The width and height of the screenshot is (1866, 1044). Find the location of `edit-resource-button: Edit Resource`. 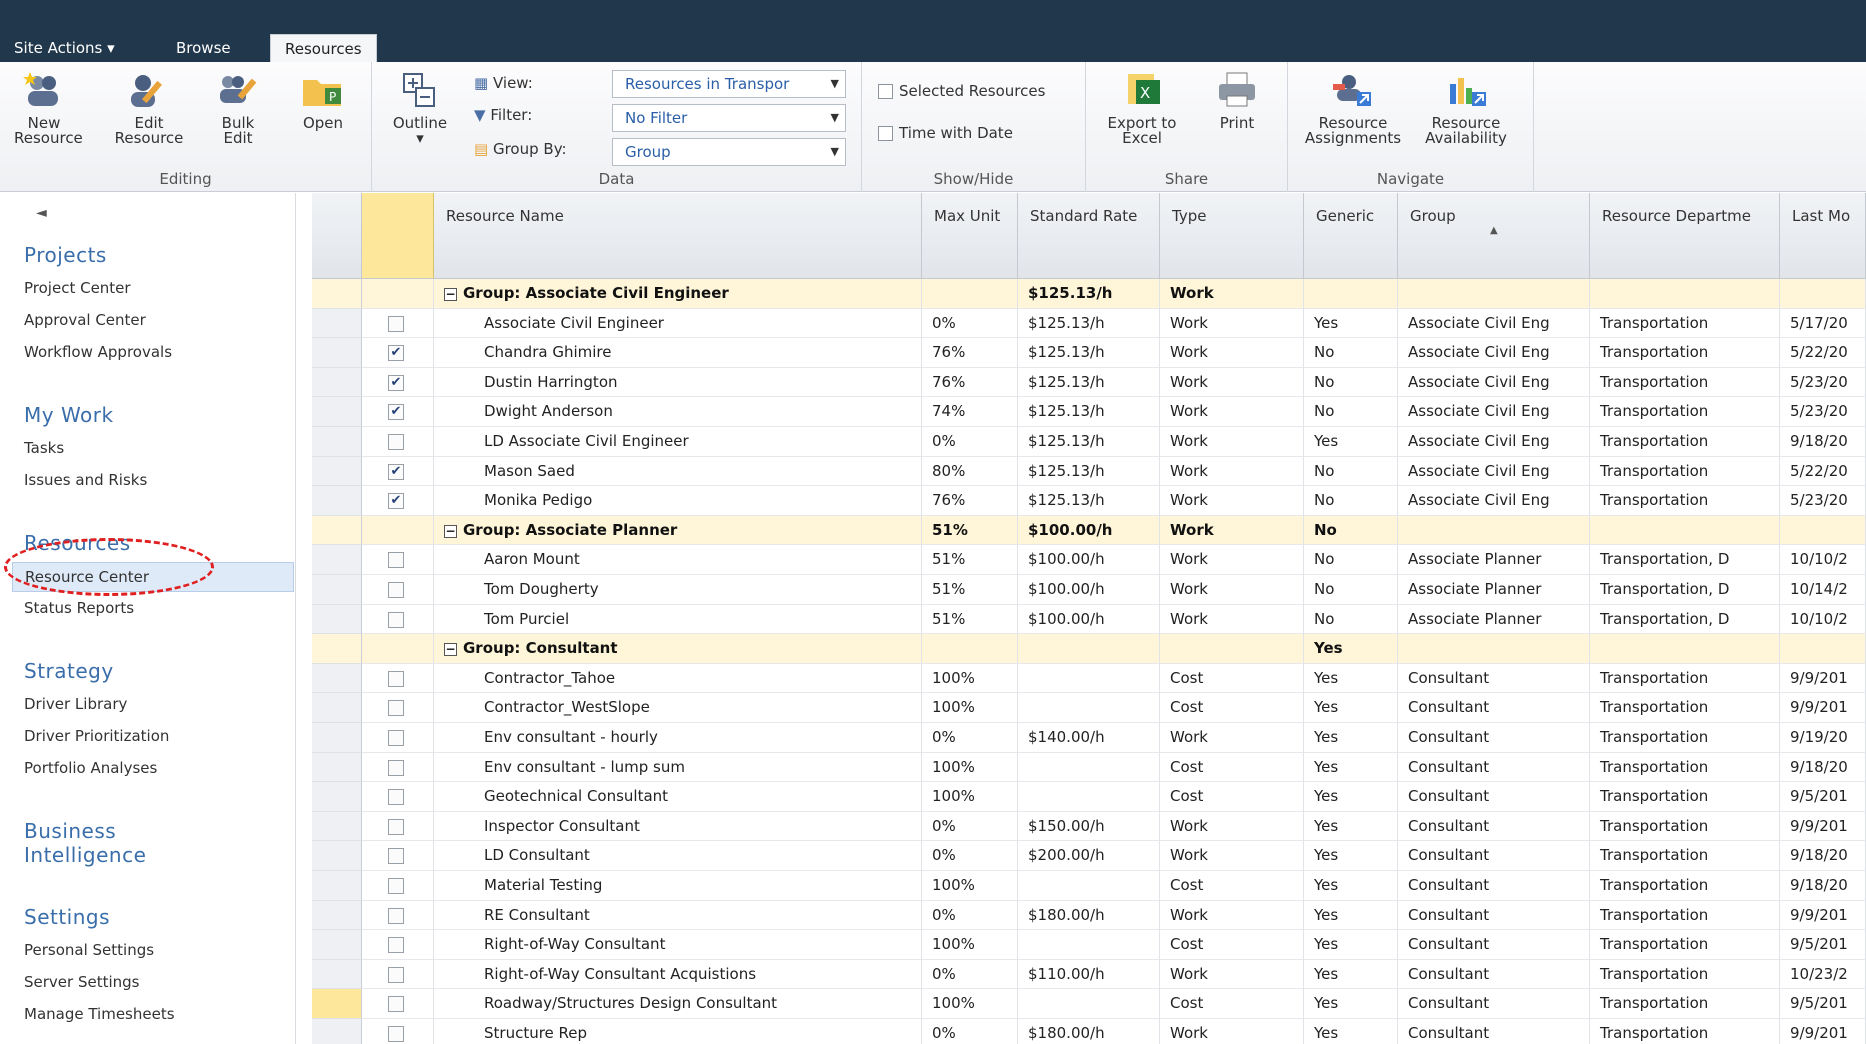

edit-resource-button: Edit Resource is located at coordinates (149, 108).